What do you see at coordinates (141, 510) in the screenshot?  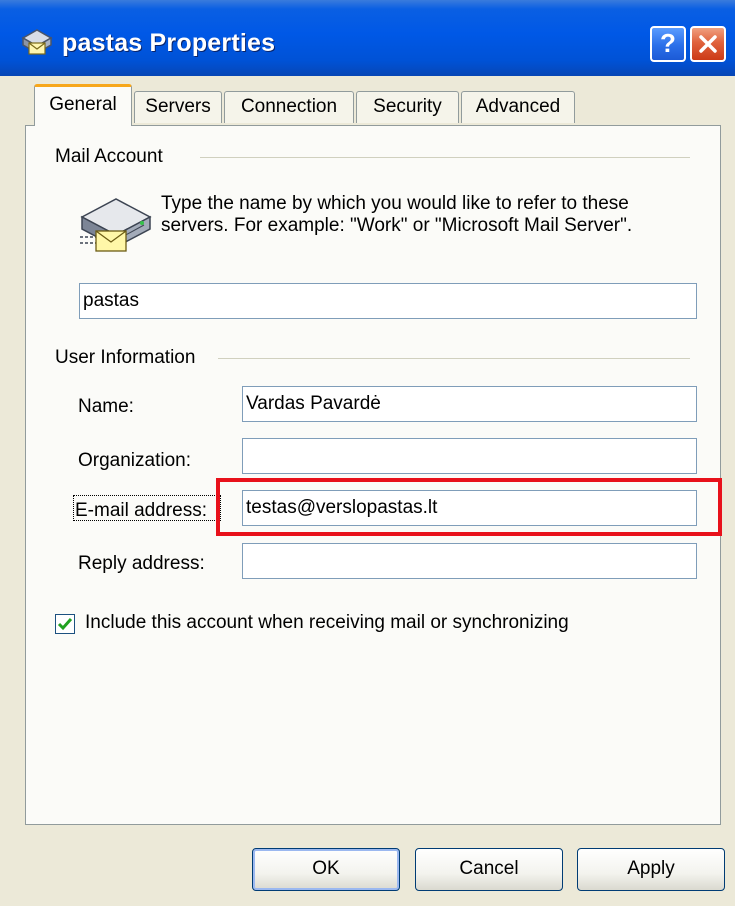 I see `email-label: E-mail address:` at bounding box center [141, 510].